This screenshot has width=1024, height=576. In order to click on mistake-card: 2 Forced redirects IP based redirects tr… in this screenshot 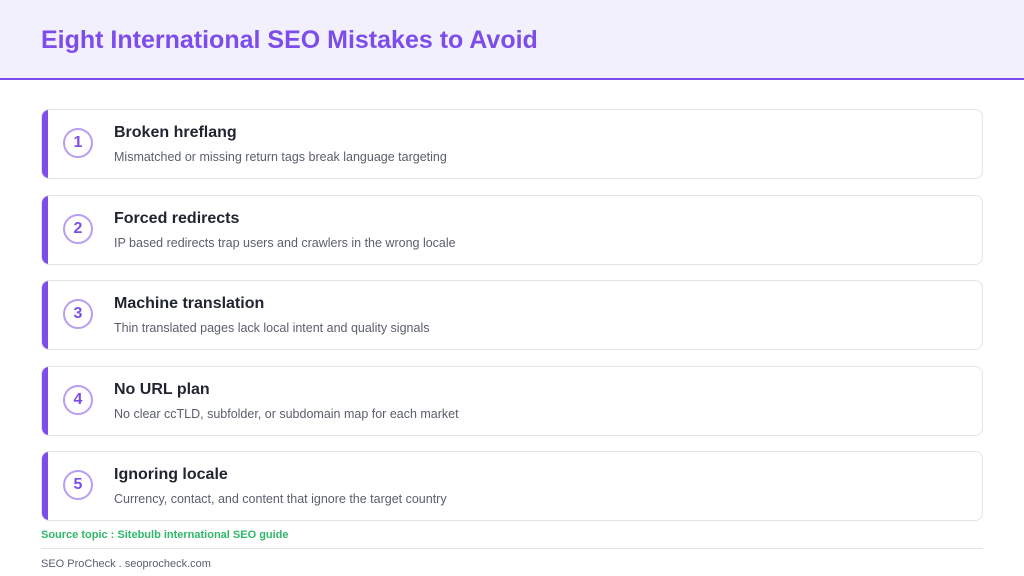, I will do `click(512, 229)`.